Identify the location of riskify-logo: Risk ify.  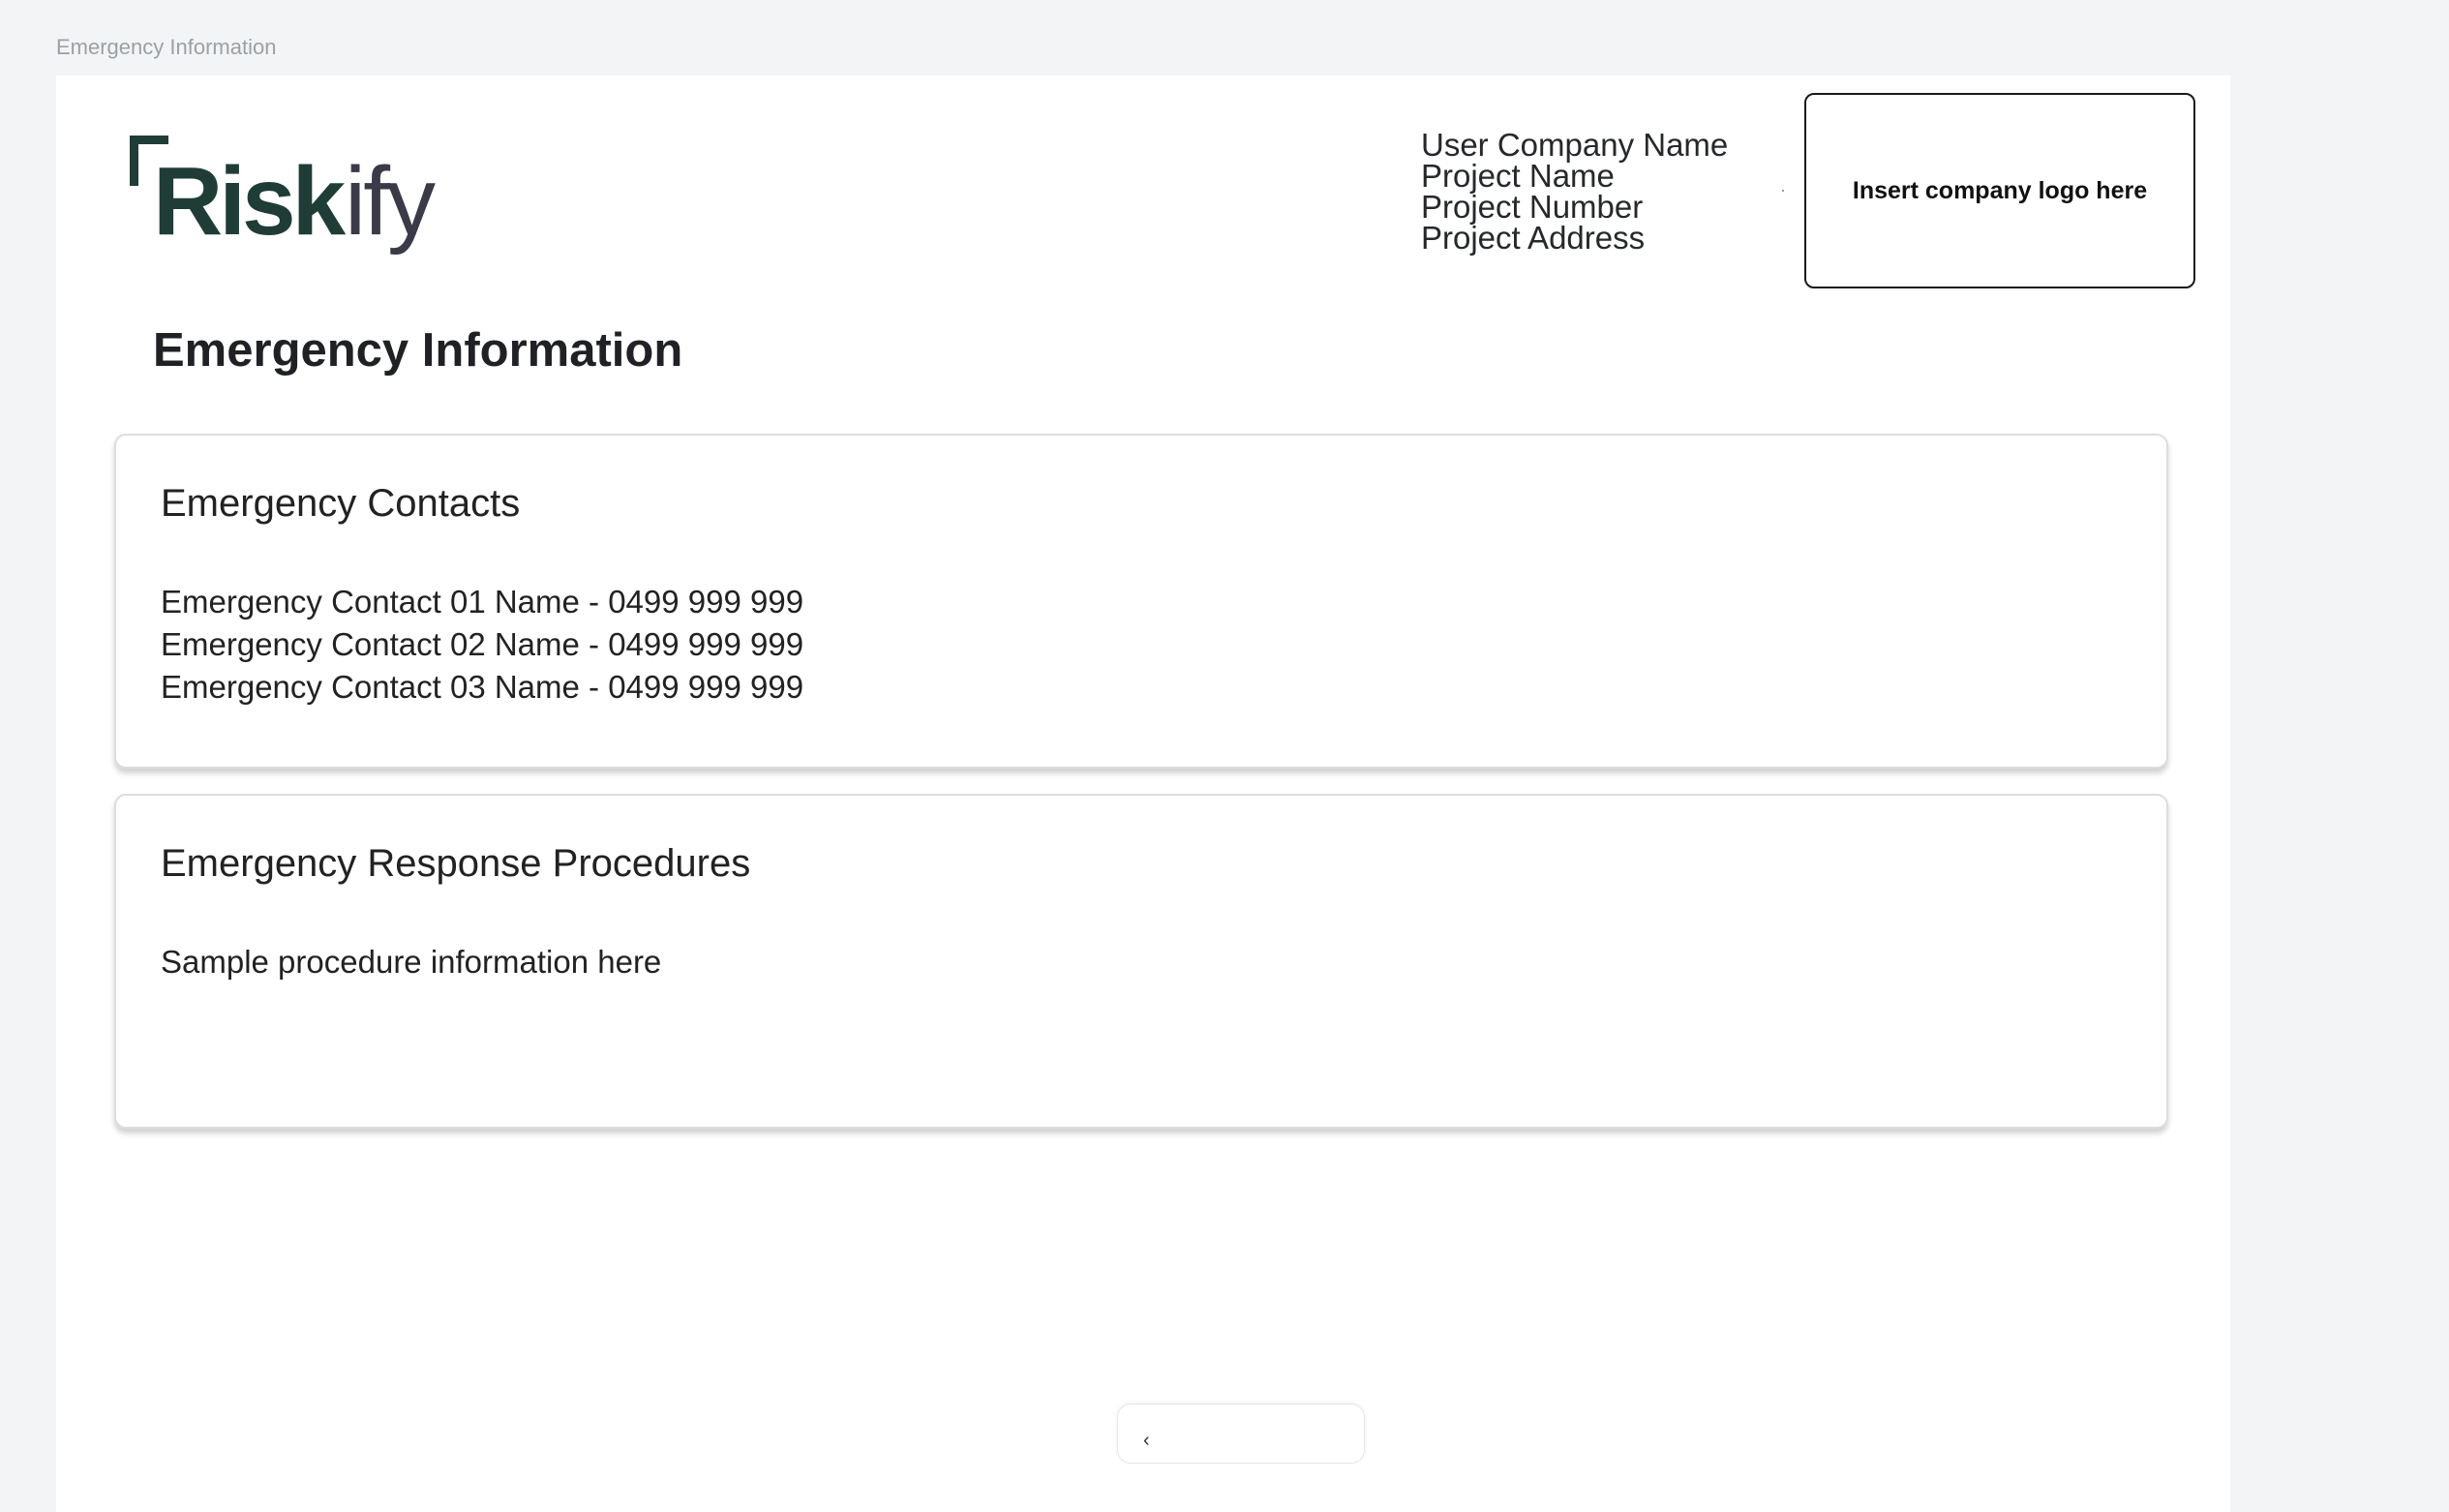
(284, 196).